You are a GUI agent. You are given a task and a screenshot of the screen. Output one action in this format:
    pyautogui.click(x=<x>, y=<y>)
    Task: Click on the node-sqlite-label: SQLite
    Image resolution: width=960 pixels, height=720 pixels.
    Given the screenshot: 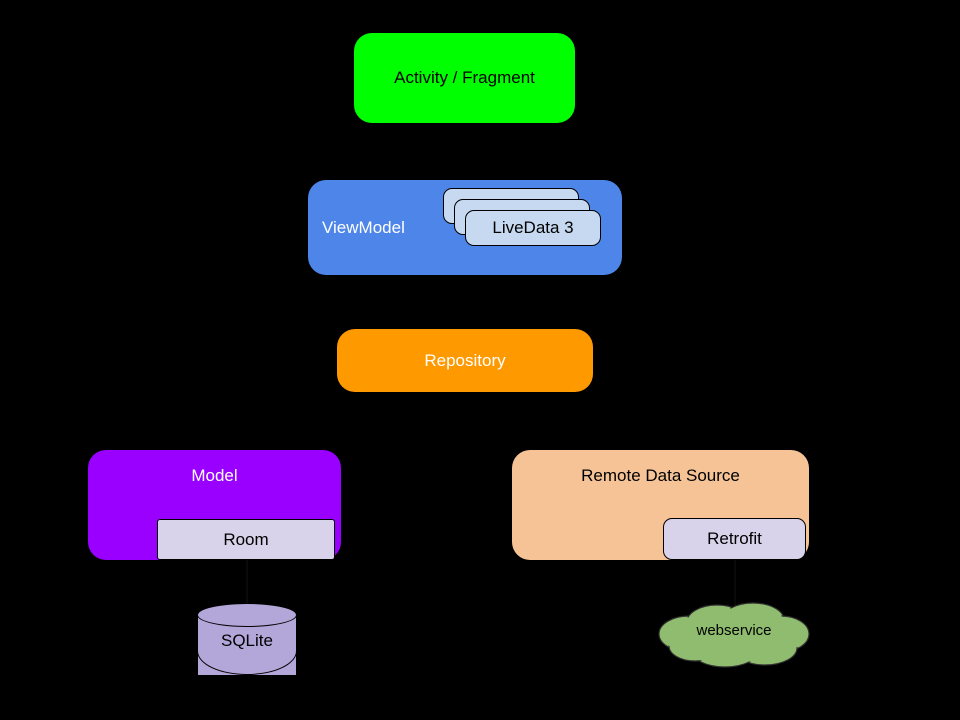 What is the action you would take?
    pyautogui.click(x=247, y=640)
    